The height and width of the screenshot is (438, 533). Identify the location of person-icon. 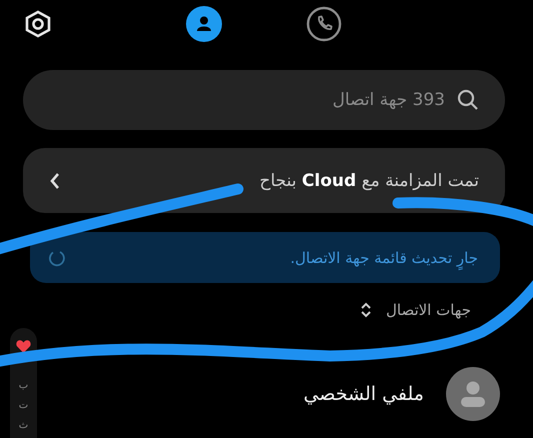
(204, 24).